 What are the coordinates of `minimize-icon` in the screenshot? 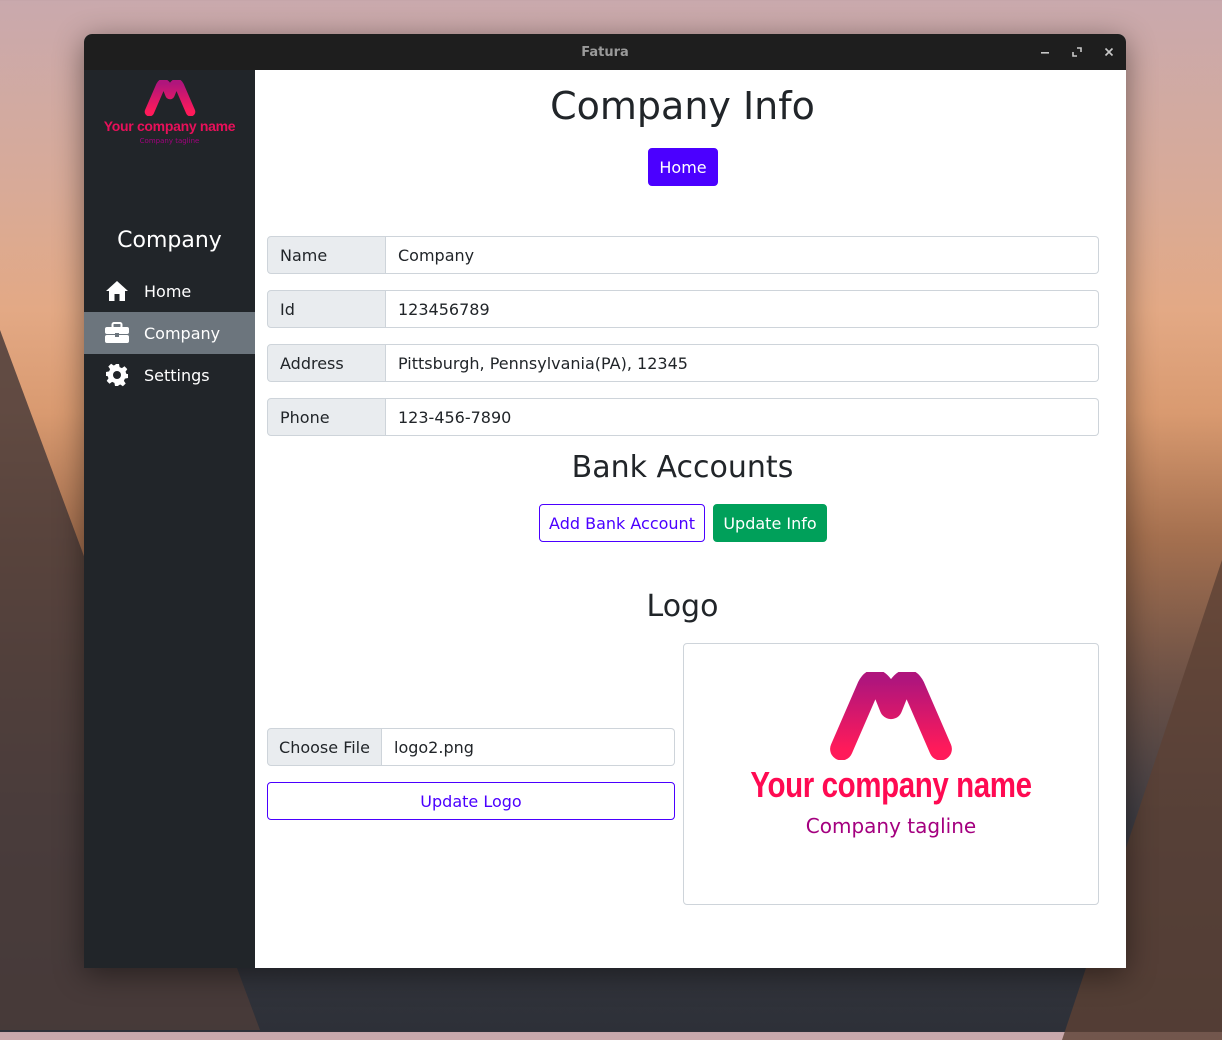 It's located at (1045, 53).